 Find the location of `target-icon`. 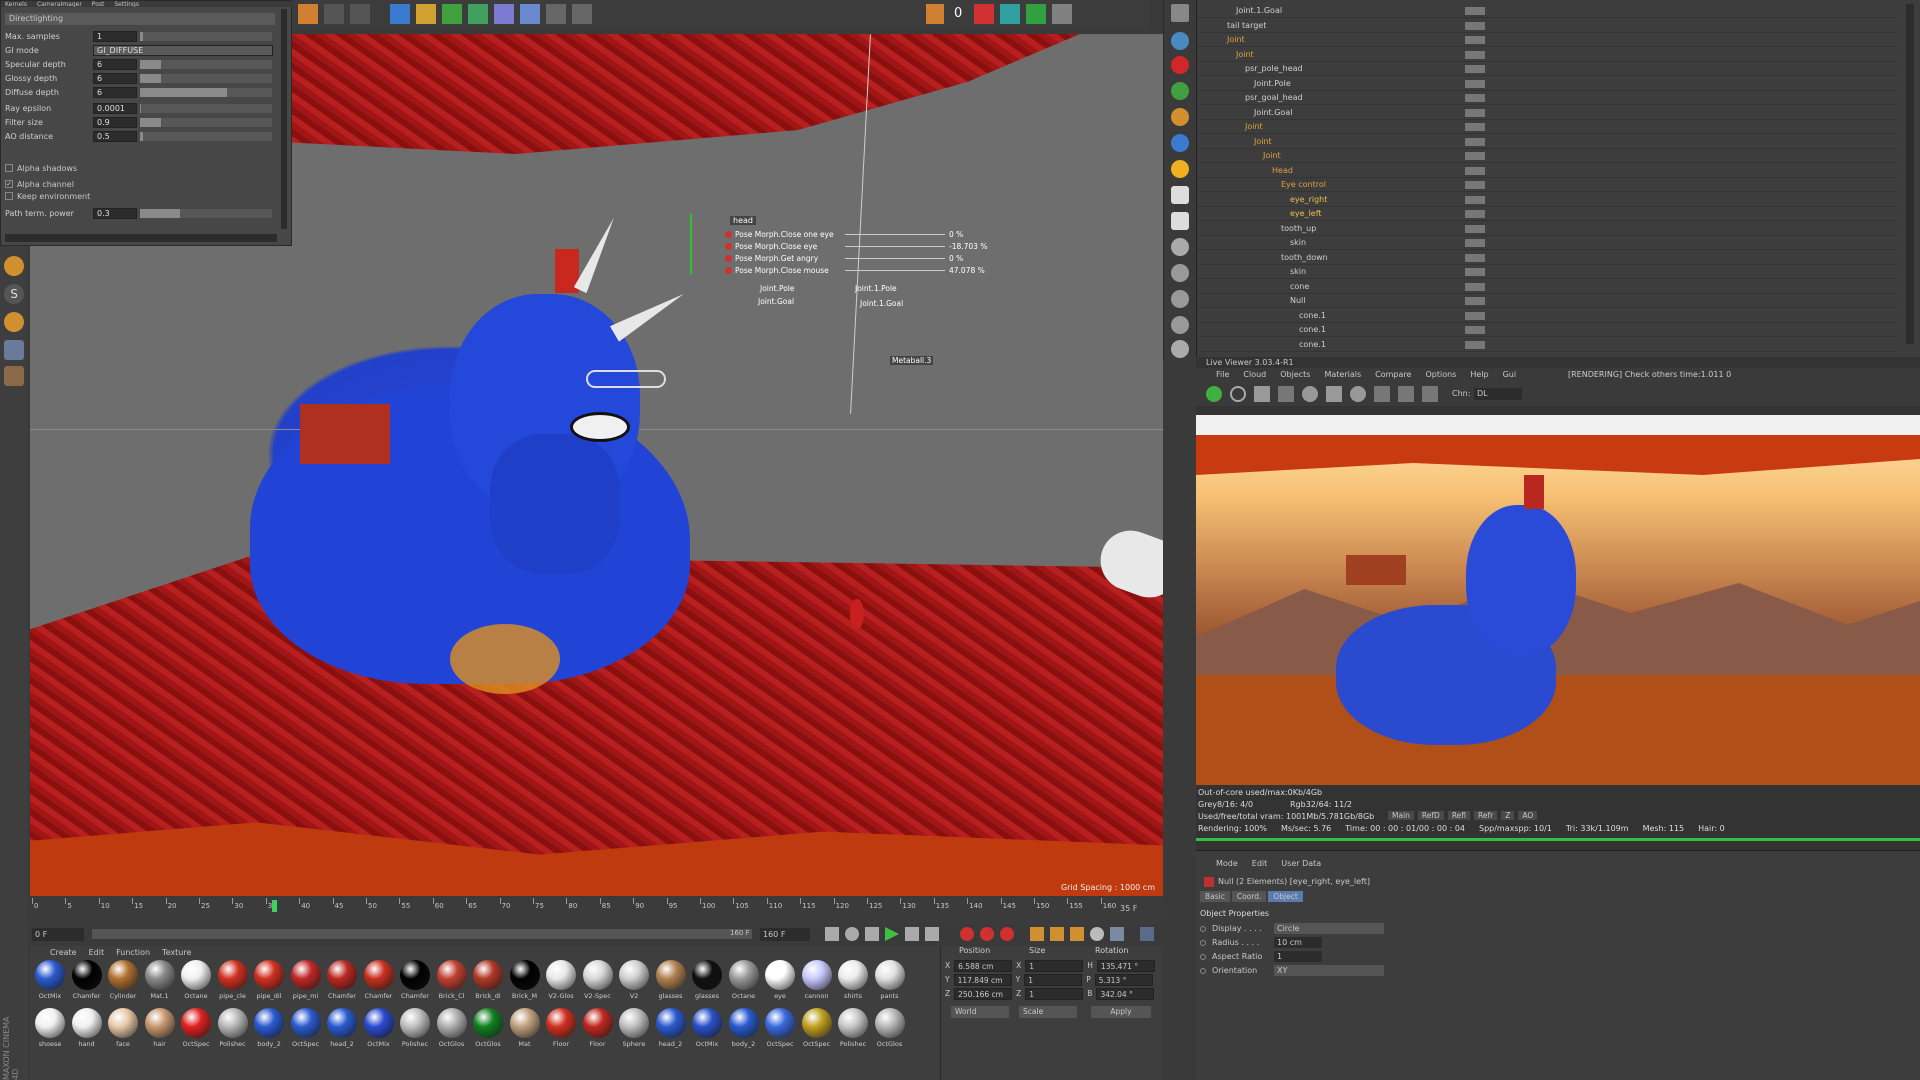

target-icon is located at coordinates (1180, 247).